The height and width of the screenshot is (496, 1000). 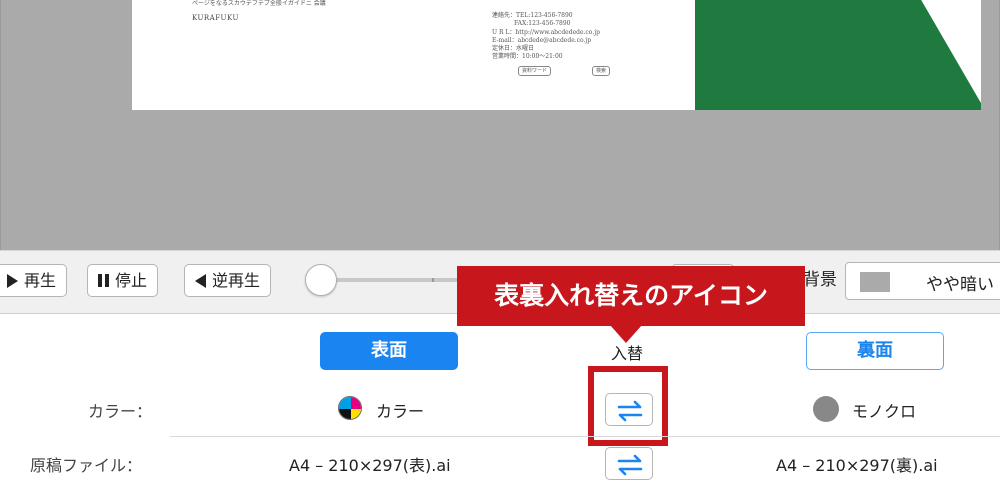 What do you see at coordinates (433, 280) in the screenshot?
I see `slider-tick` at bounding box center [433, 280].